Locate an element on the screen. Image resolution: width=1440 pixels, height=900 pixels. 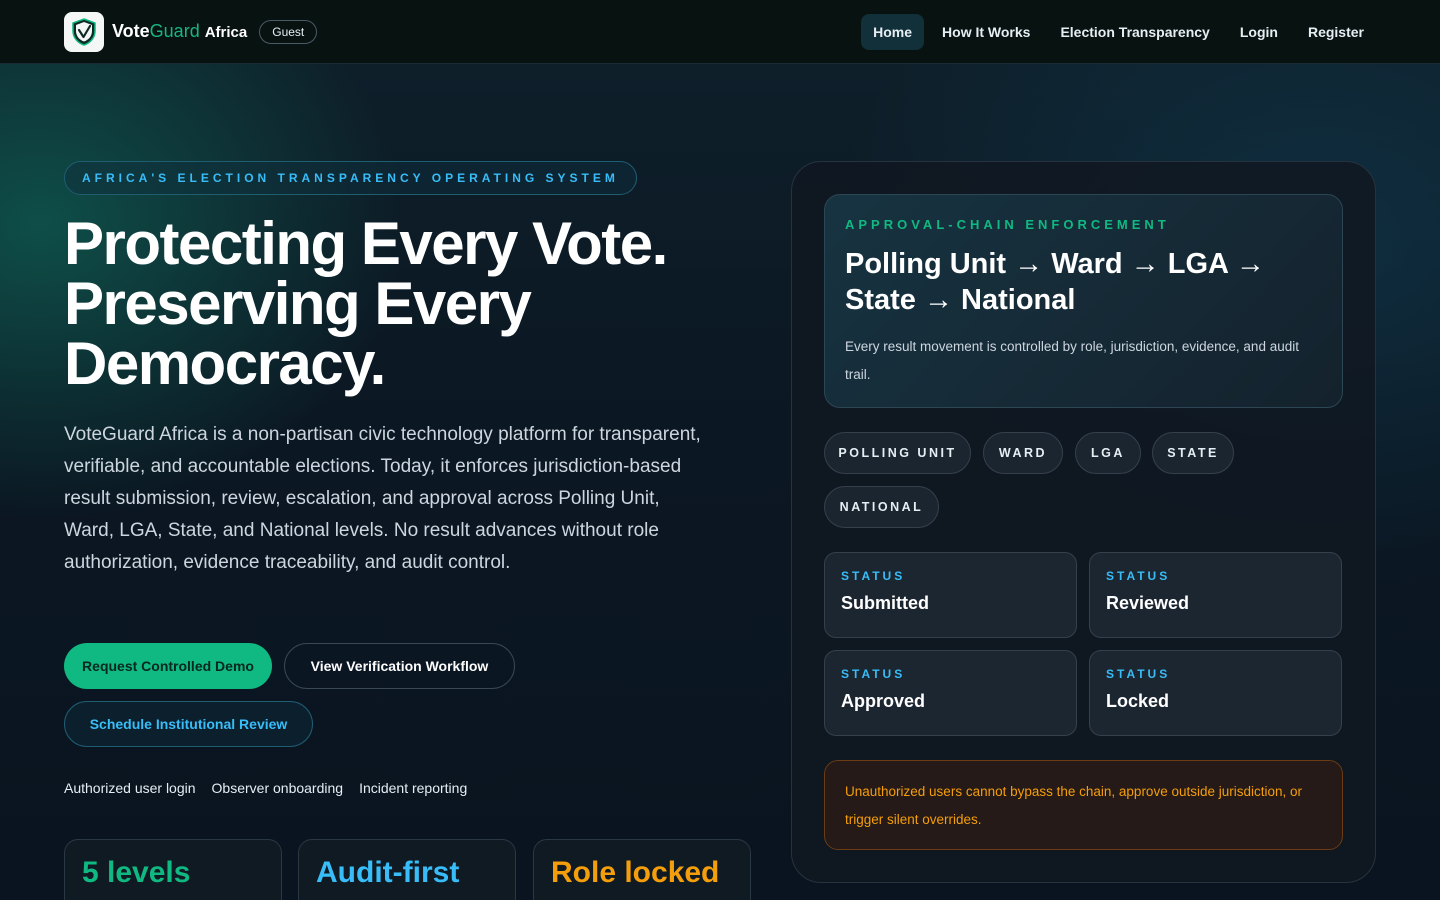
shield-check-icon is located at coordinates (84, 31).